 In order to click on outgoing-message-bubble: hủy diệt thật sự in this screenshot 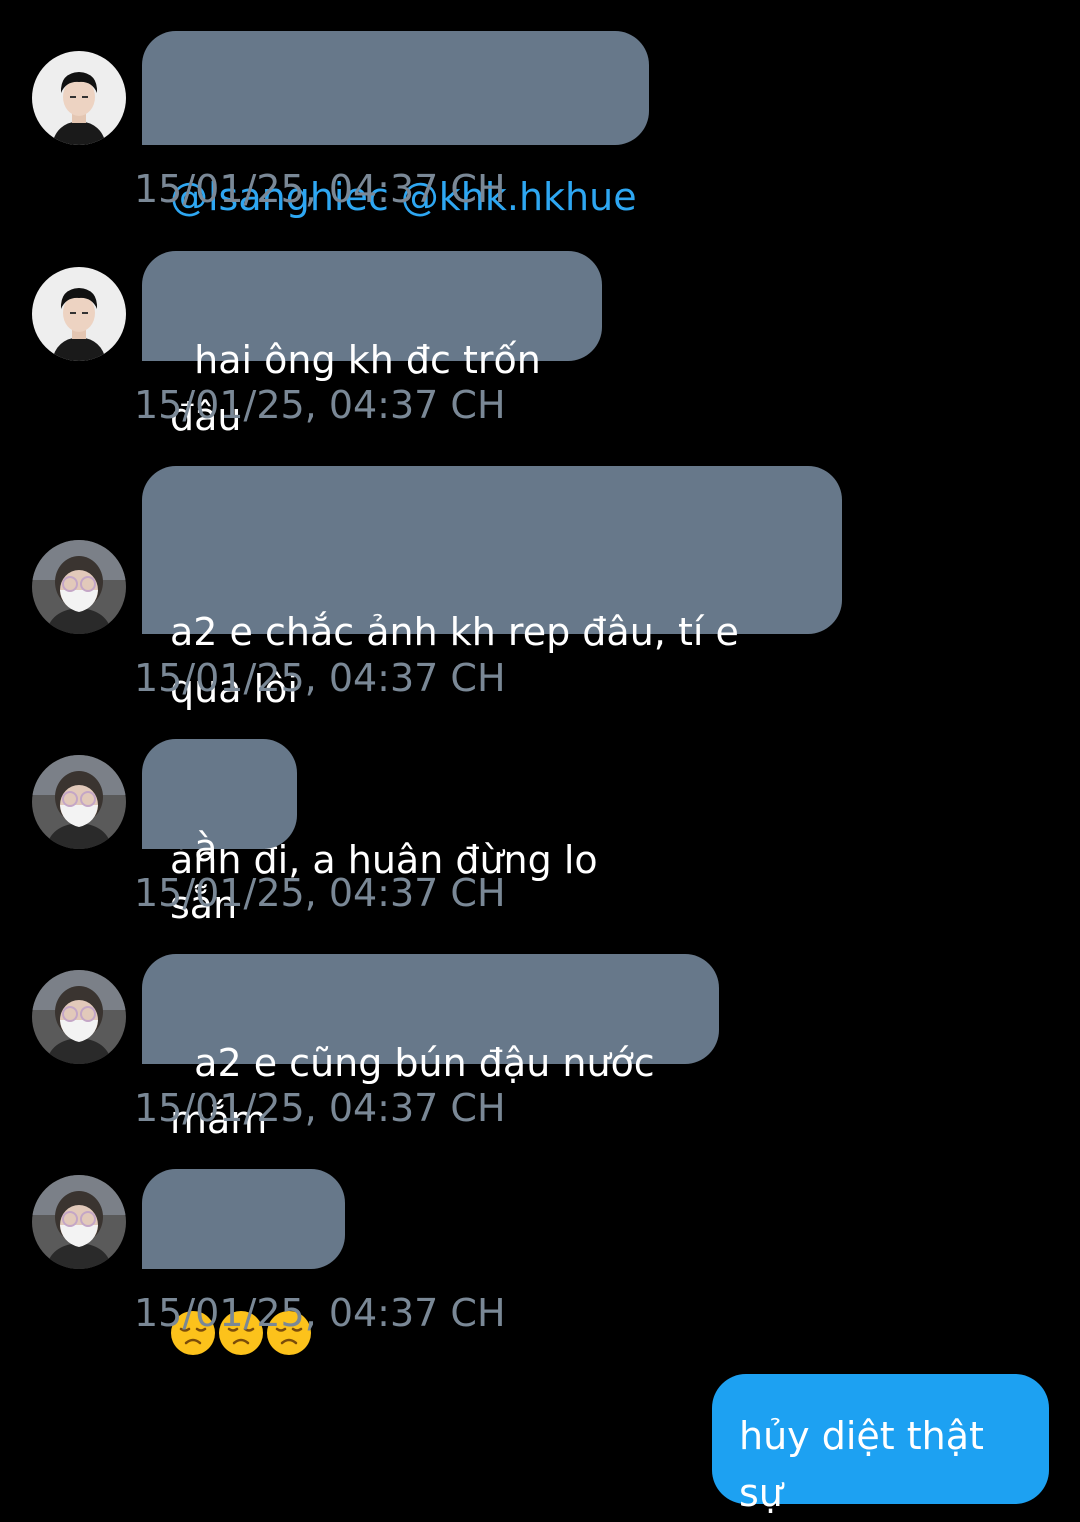, I will do `click(880, 1444)`.